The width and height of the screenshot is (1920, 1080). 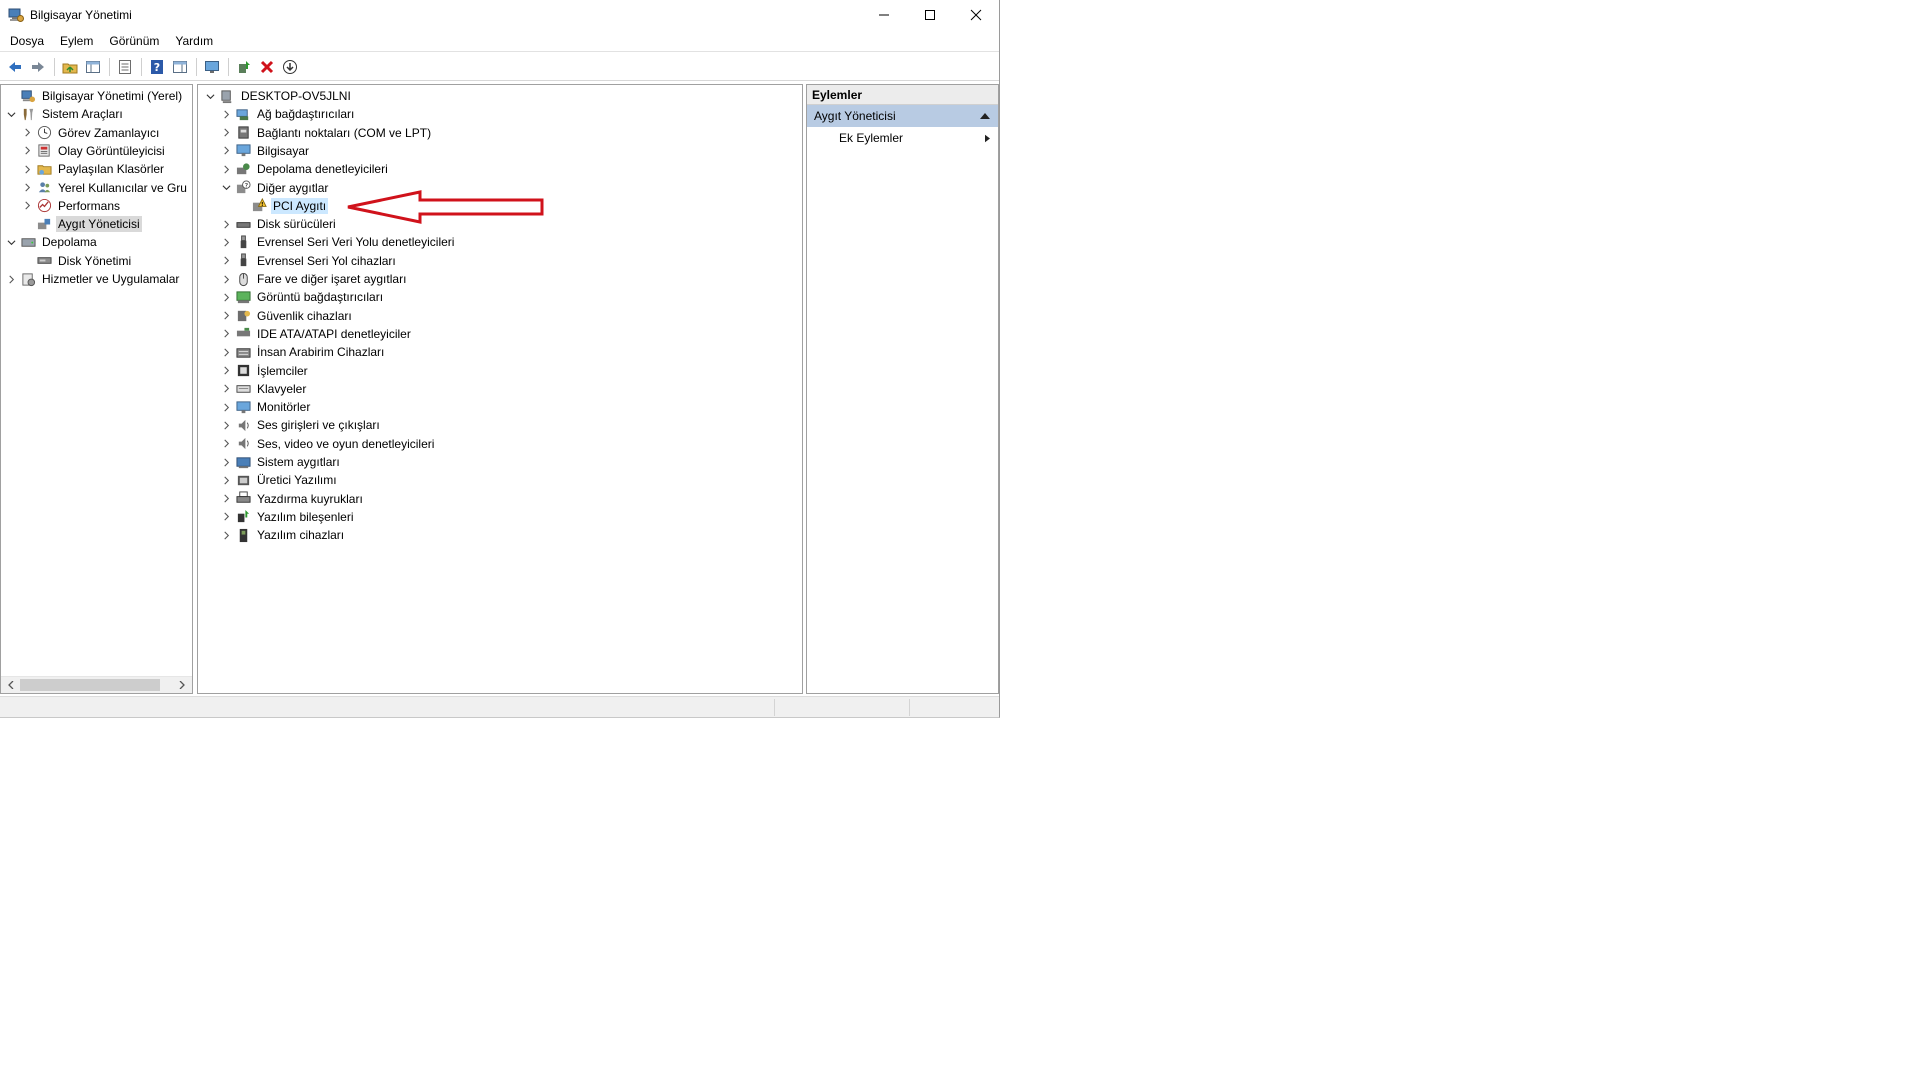 What do you see at coordinates (902, 116) in the screenshot?
I see `actions-section-device-manager: Aygıt Yöneticisi` at bounding box center [902, 116].